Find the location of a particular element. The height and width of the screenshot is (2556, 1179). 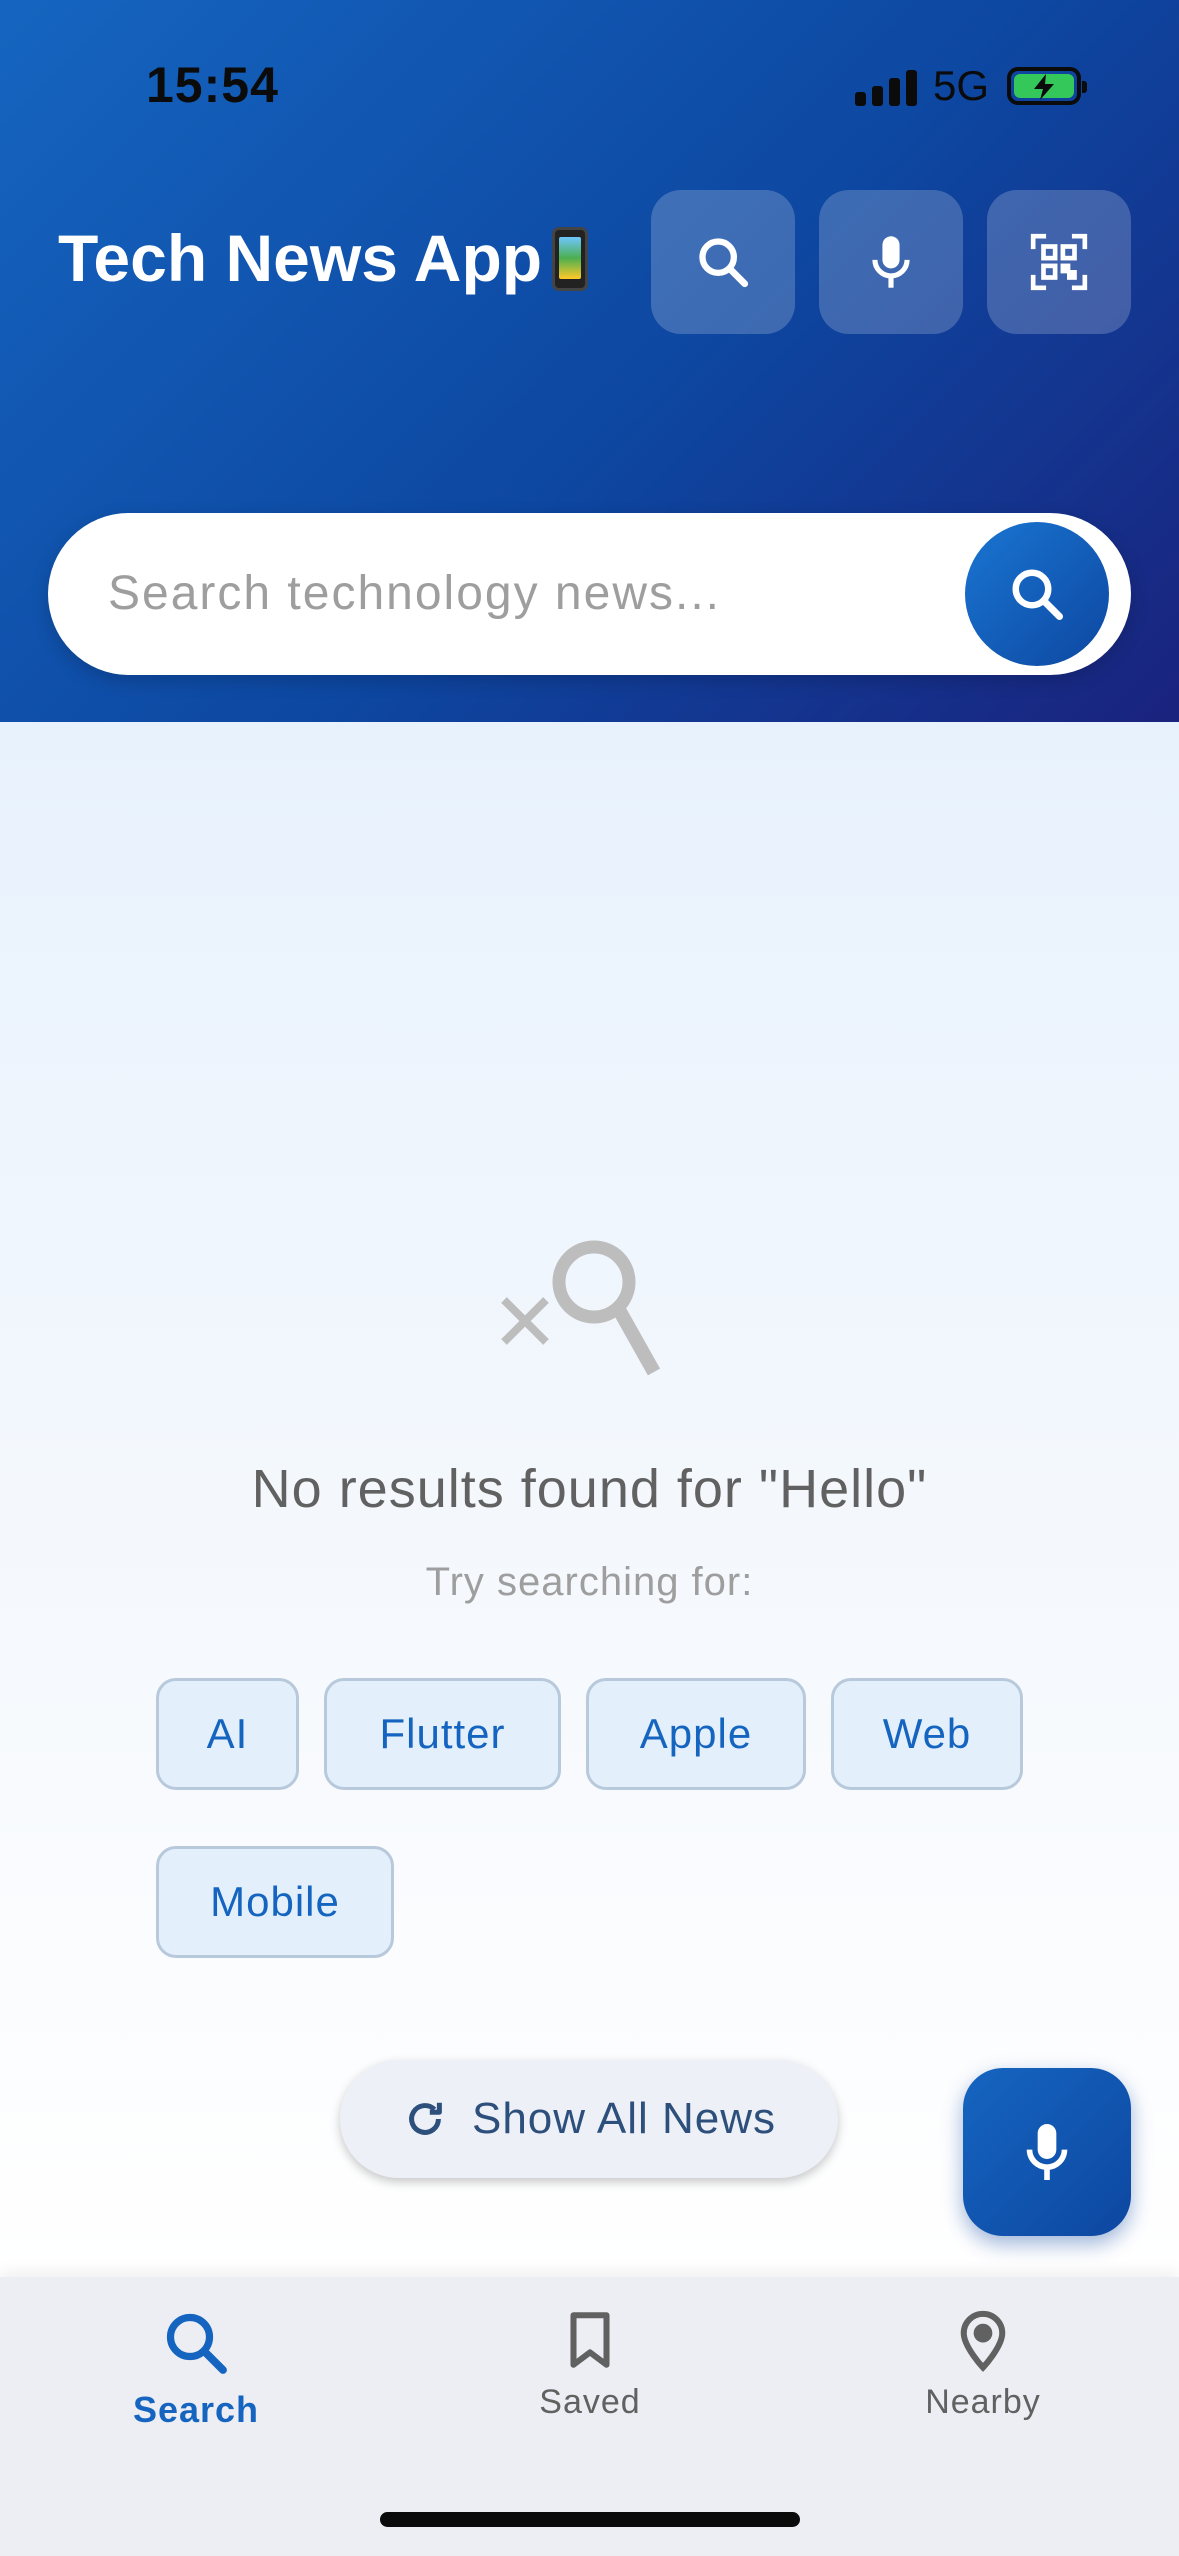

show-all-news-button: Show All News is located at coordinates (589, 2119).